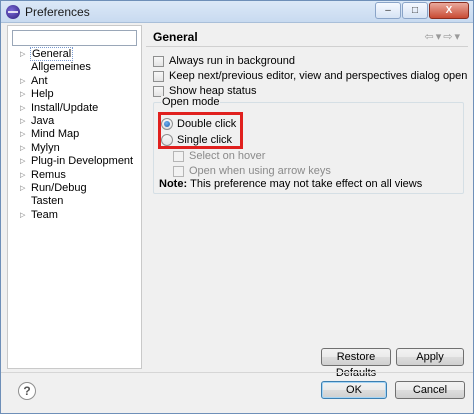 The height and width of the screenshot is (414, 474). What do you see at coordinates (191, 102) in the screenshot?
I see `open-mode-label: Open mode` at bounding box center [191, 102].